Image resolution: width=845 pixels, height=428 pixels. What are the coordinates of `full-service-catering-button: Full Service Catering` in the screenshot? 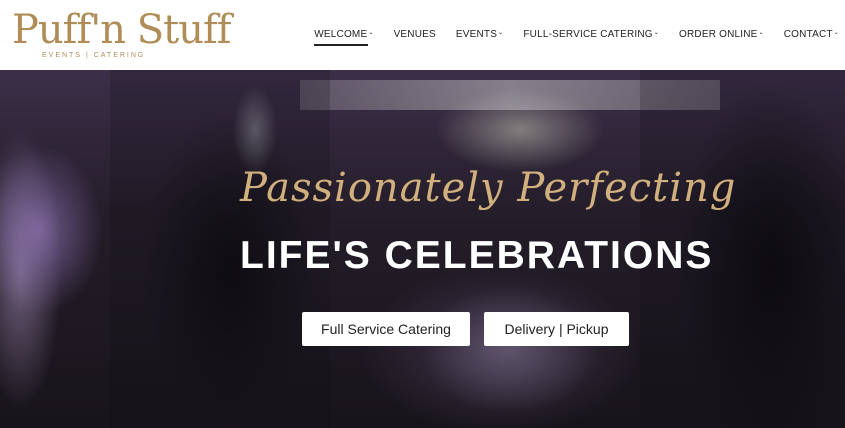 It's located at (386, 329).